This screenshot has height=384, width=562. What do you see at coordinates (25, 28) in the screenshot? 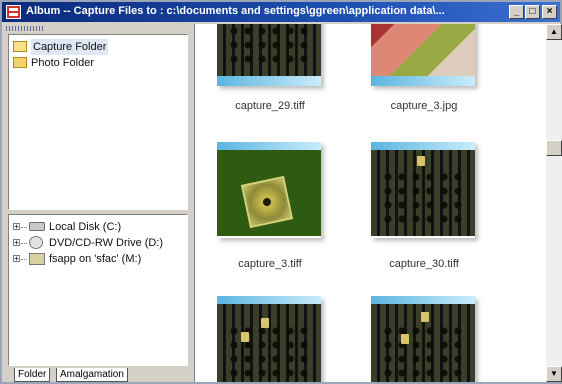
I see `panel-grip` at bounding box center [25, 28].